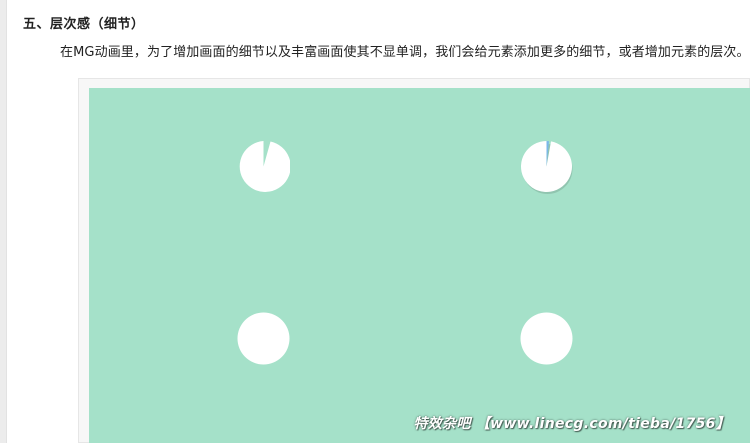 The image size is (750, 443). I want to click on pie-gap-detailed-icon, so click(546, 167).